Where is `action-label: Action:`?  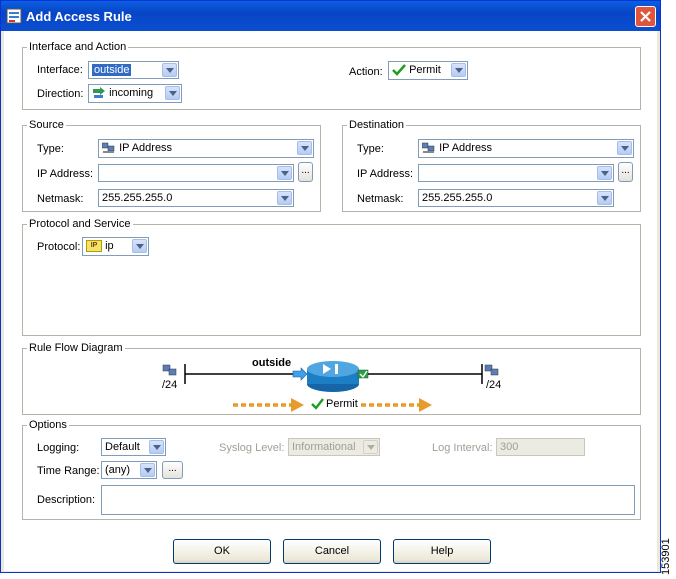
action-label: Action: is located at coordinates (366, 72).